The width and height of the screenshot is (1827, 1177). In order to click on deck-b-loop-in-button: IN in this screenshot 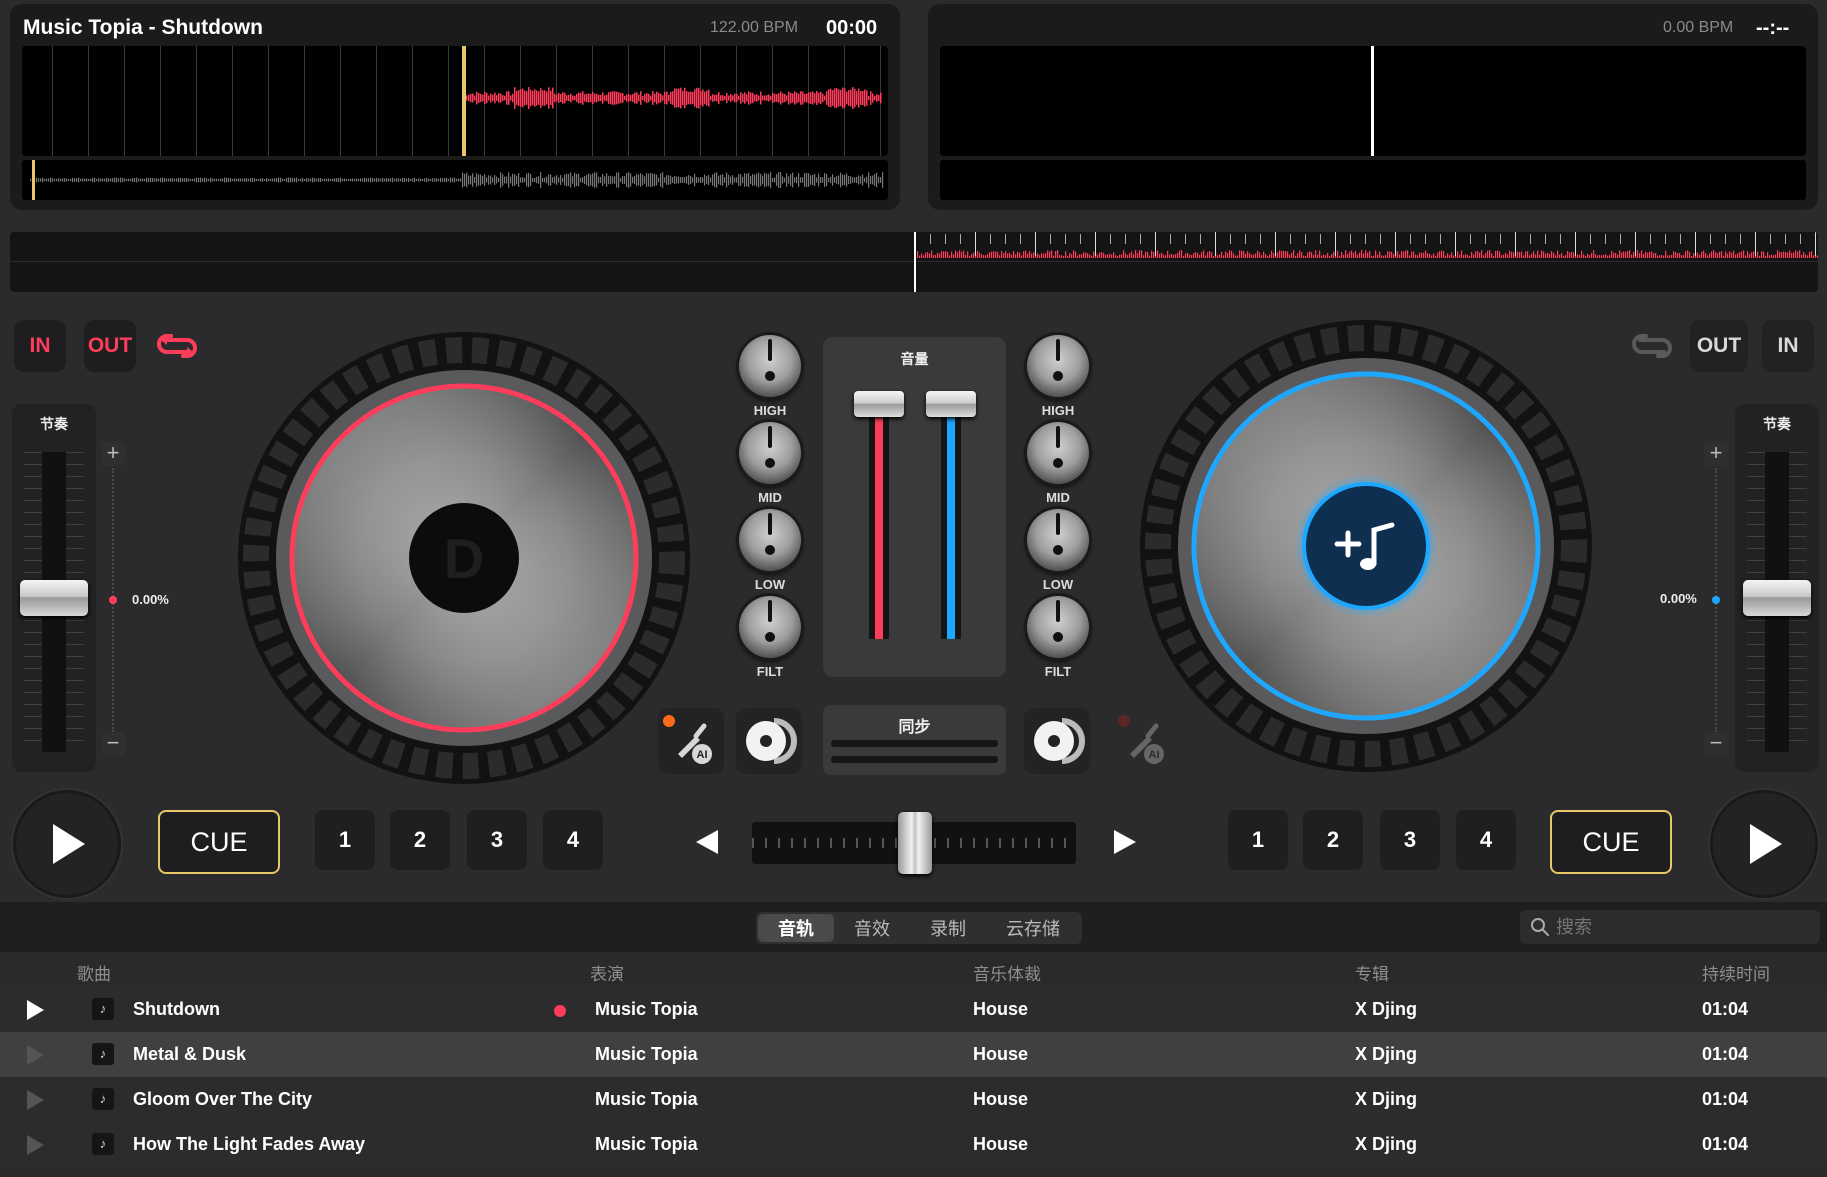, I will do `click(1788, 346)`.